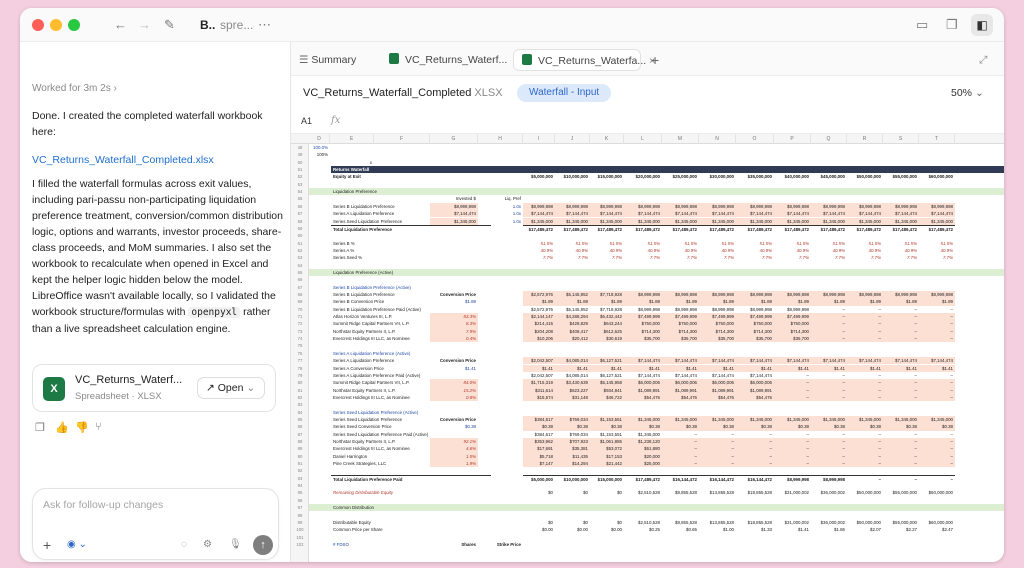  Describe the element at coordinates (901, 529) in the screenshot. I see `grid-cell: $2.27` at that location.